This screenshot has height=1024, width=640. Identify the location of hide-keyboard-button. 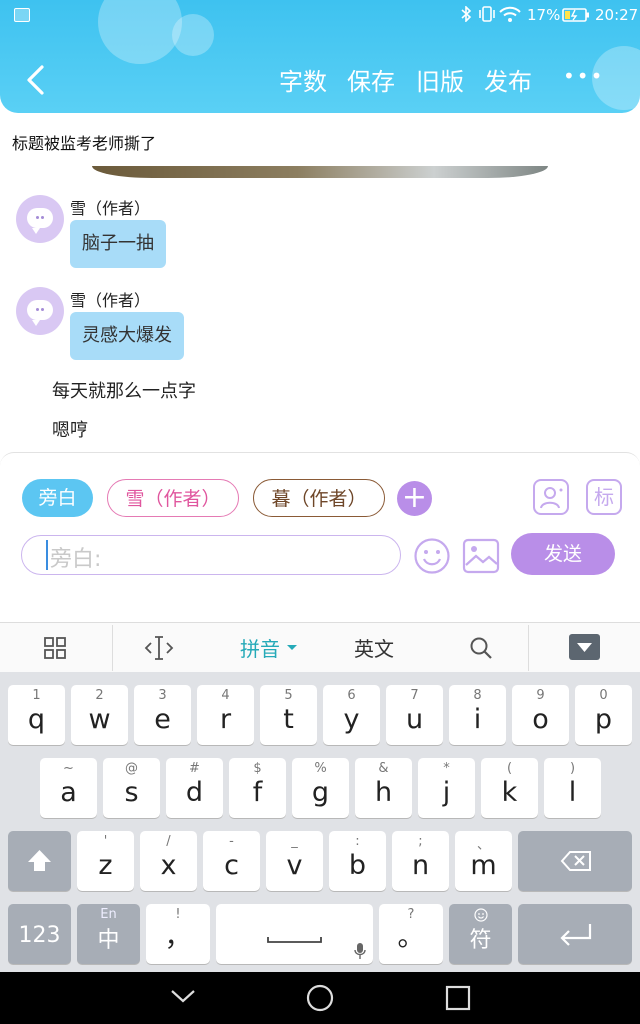
(584, 647).